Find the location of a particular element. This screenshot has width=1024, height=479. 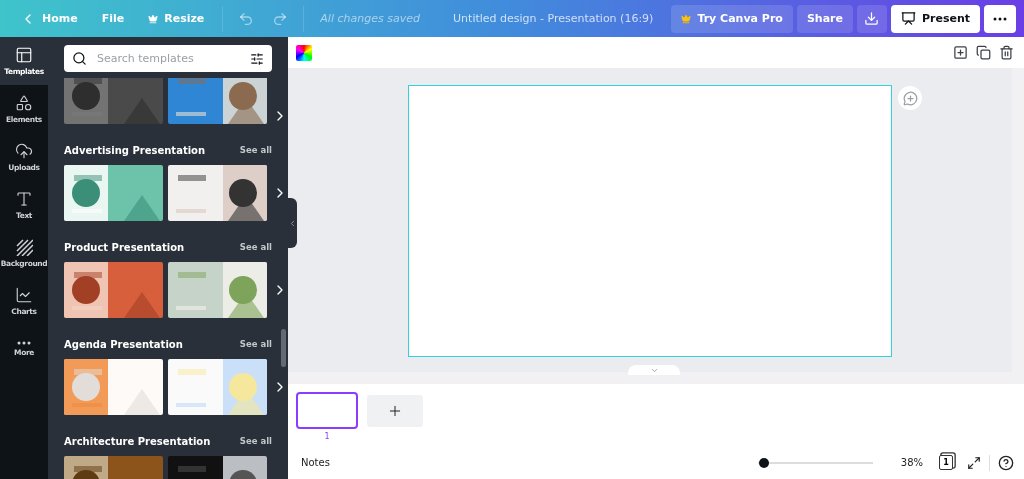

fullscreen-icon is located at coordinates (974, 462).